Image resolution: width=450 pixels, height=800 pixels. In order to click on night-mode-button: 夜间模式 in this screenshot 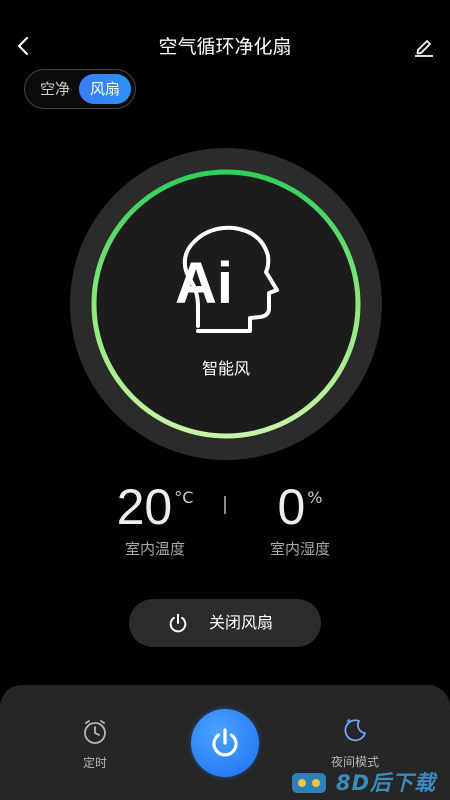, I will do `click(355, 742)`.